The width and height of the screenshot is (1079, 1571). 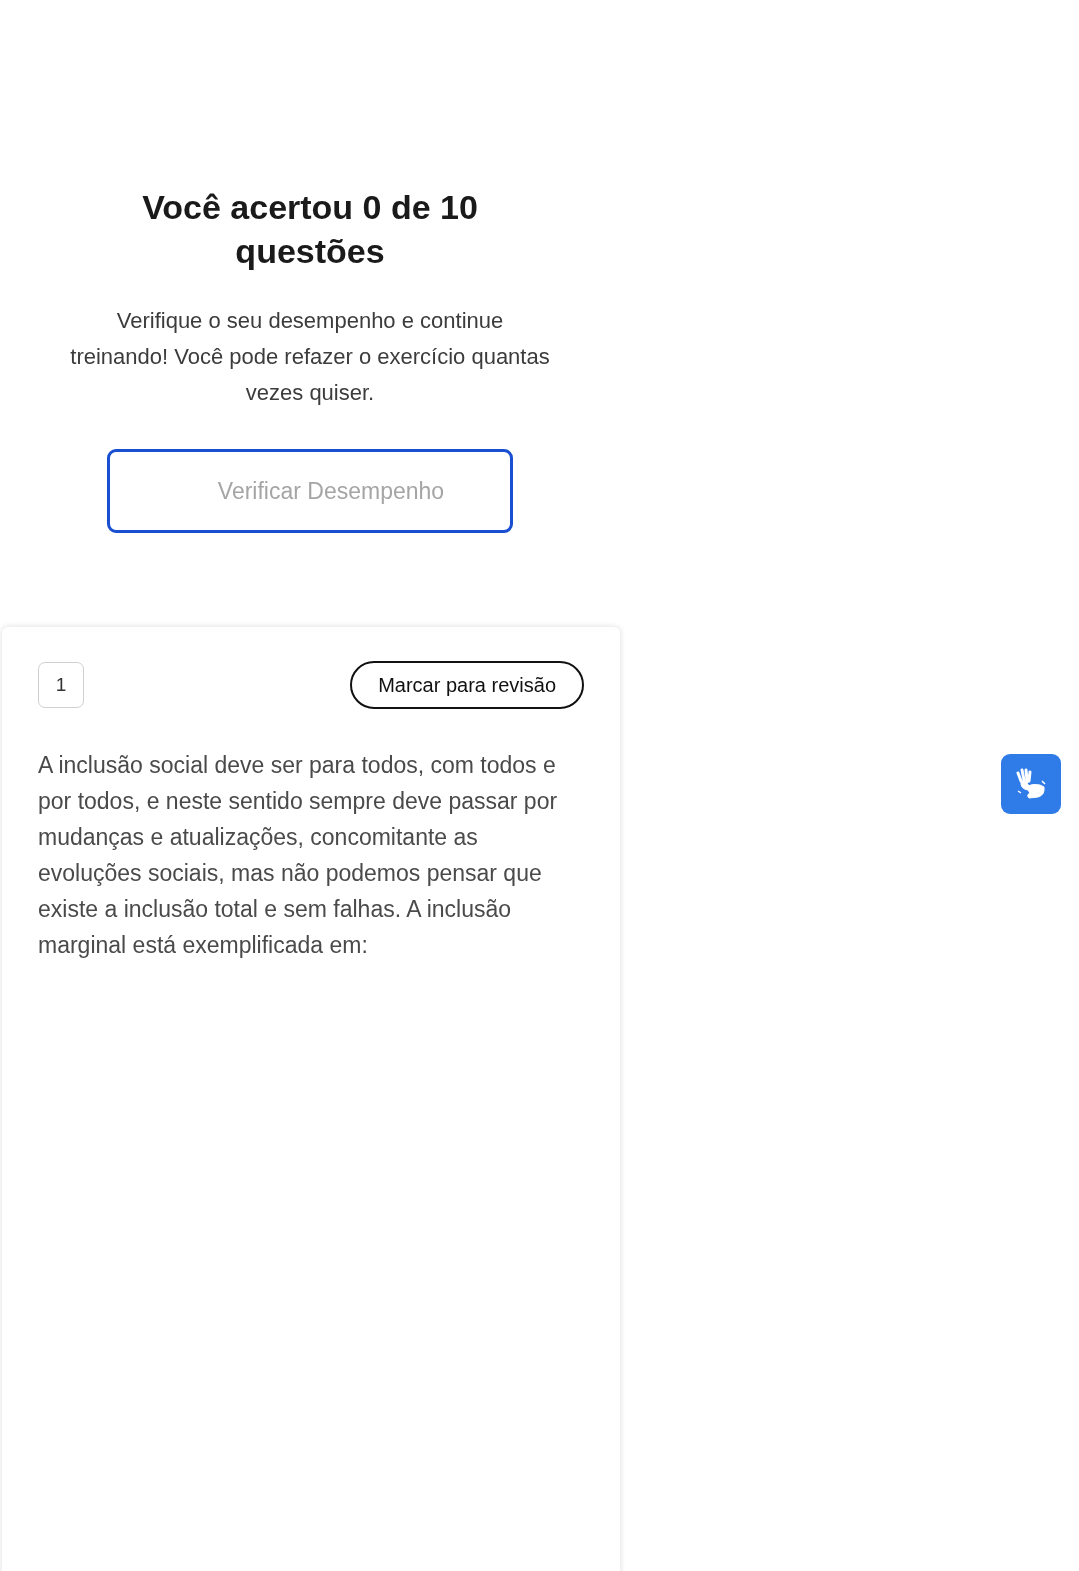 What do you see at coordinates (467, 685) in the screenshot?
I see `mark-for-review-button: Marcar para revisão` at bounding box center [467, 685].